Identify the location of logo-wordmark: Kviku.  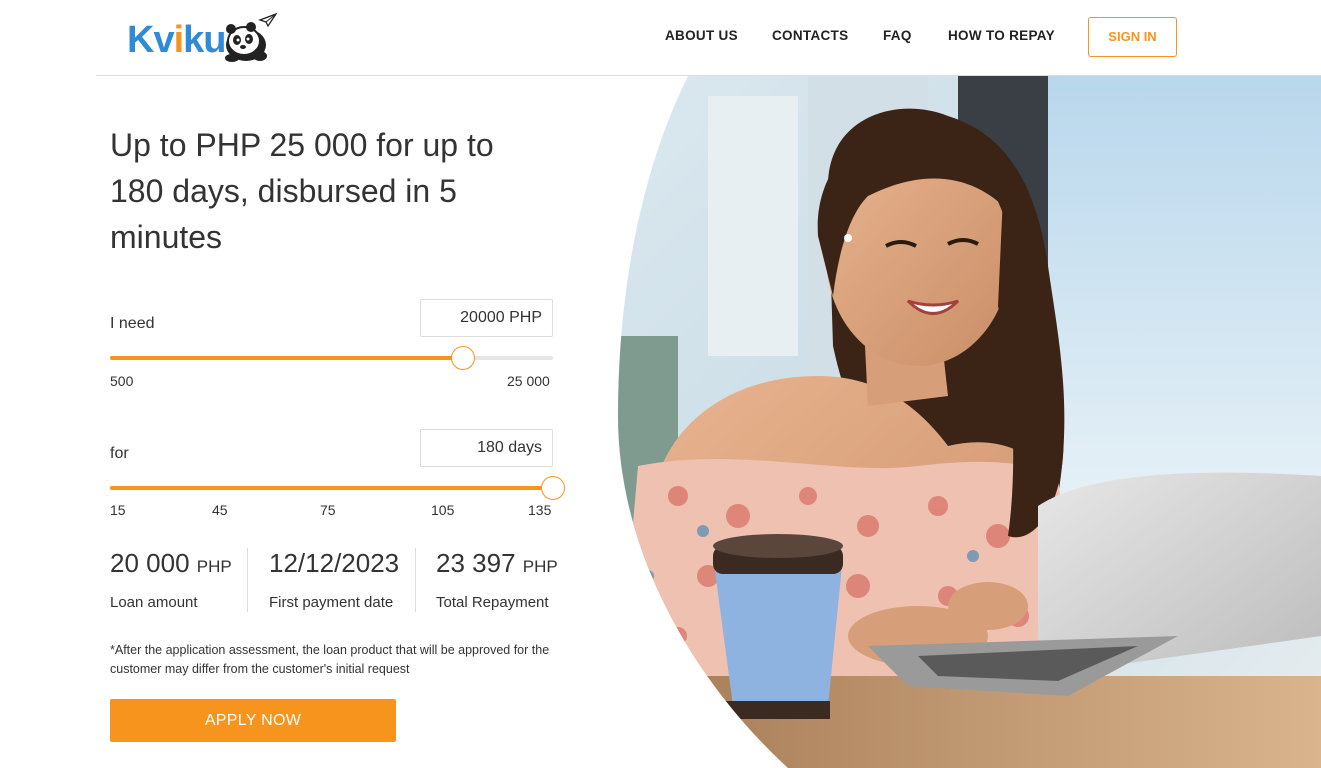
(177, 40).